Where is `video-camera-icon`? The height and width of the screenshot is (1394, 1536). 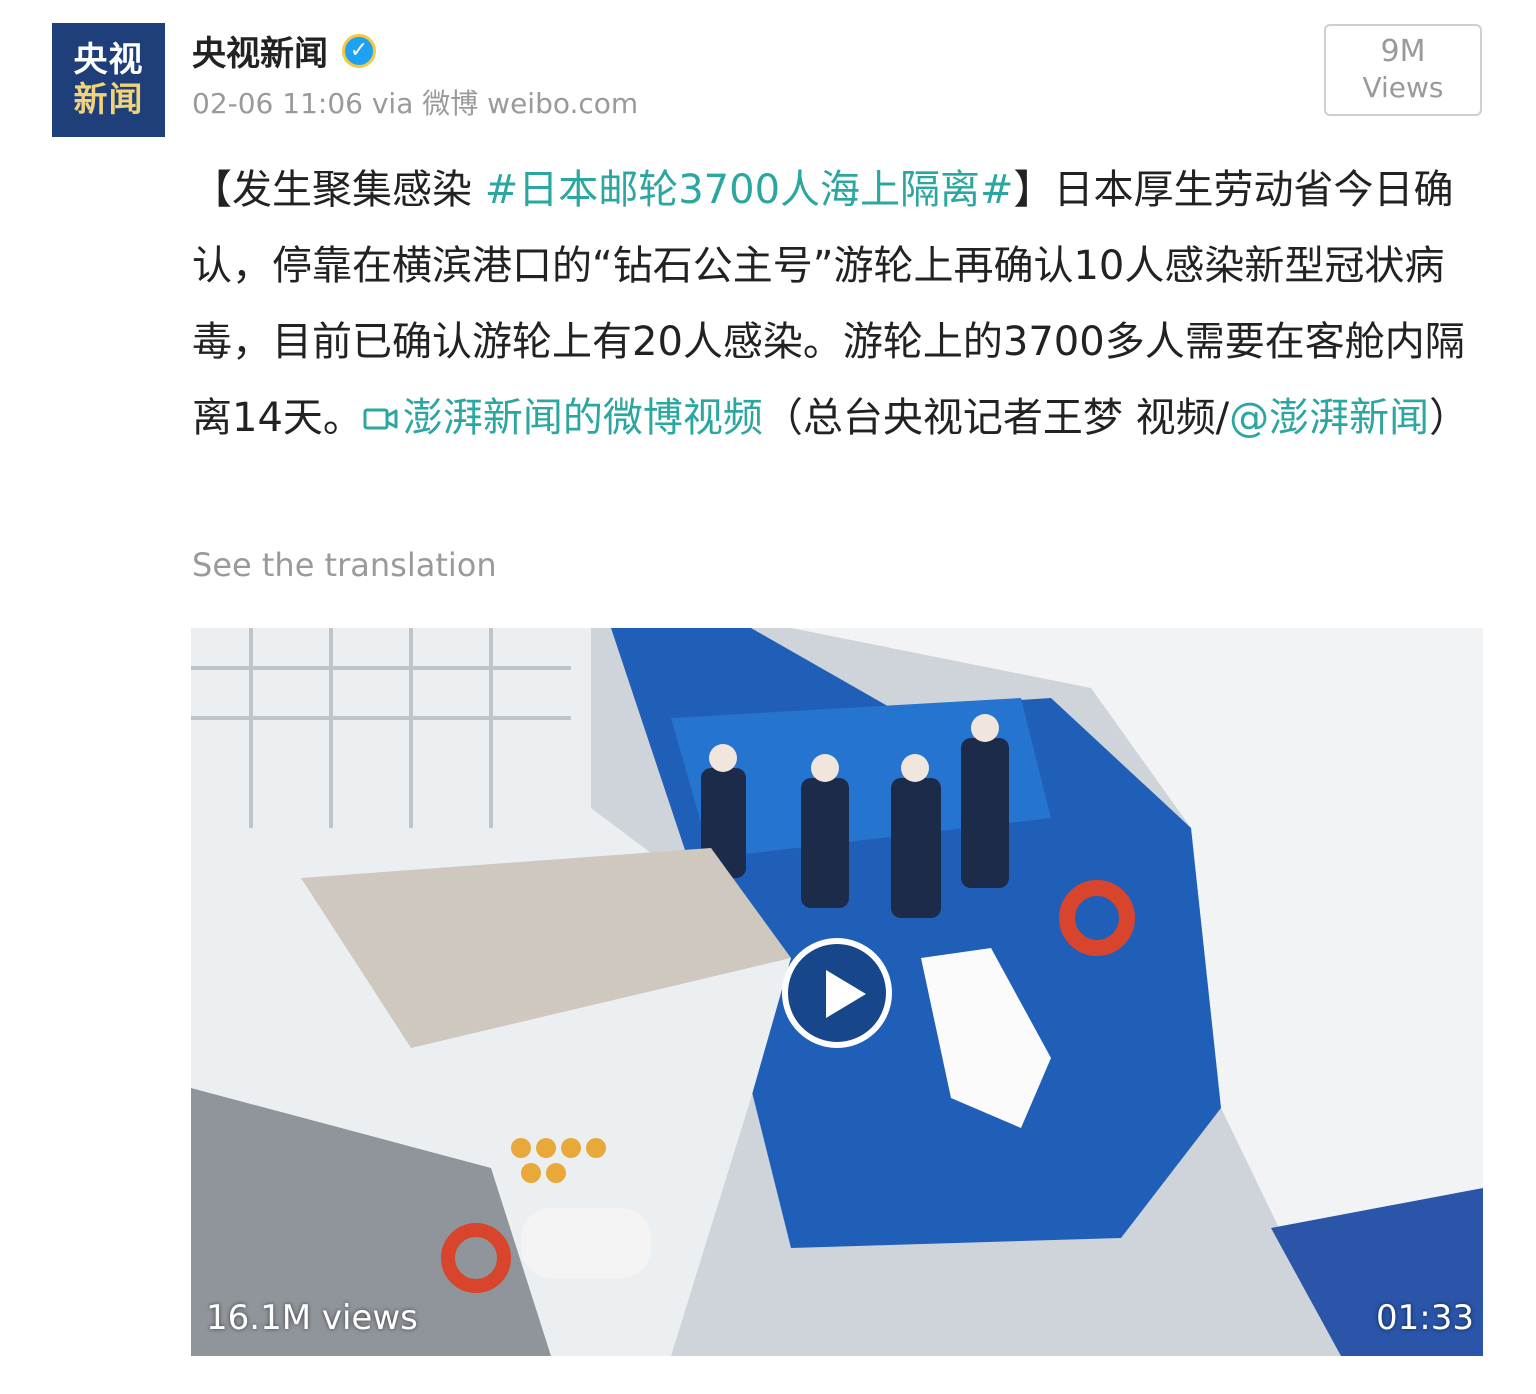
video-camera-icon is located at coordinates (380, 419).